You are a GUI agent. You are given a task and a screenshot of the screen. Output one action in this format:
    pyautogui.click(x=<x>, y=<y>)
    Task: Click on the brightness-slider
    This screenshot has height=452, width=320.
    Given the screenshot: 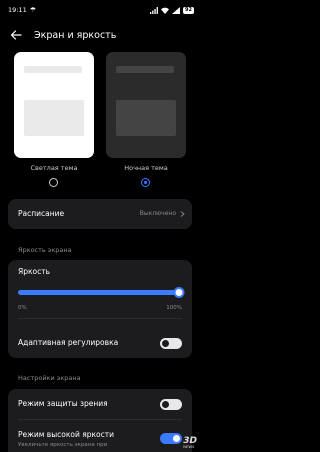 What is the action you would take?
    pyautogui.click(x=101, y=292)
    